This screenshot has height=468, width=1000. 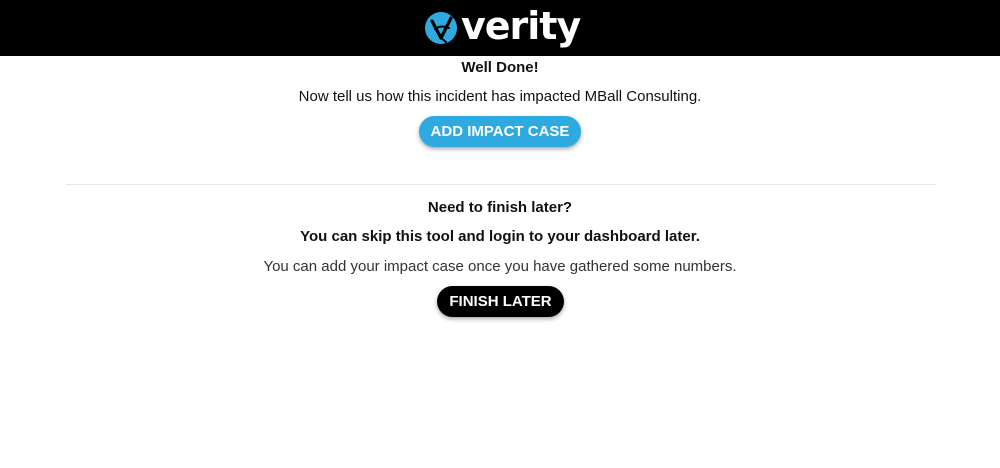 What do you see at coordinates (500, 131) in the screenshot?
I see `add-impact-case-button: ADD IMPACT CASE` at bounding box center [500, 131].